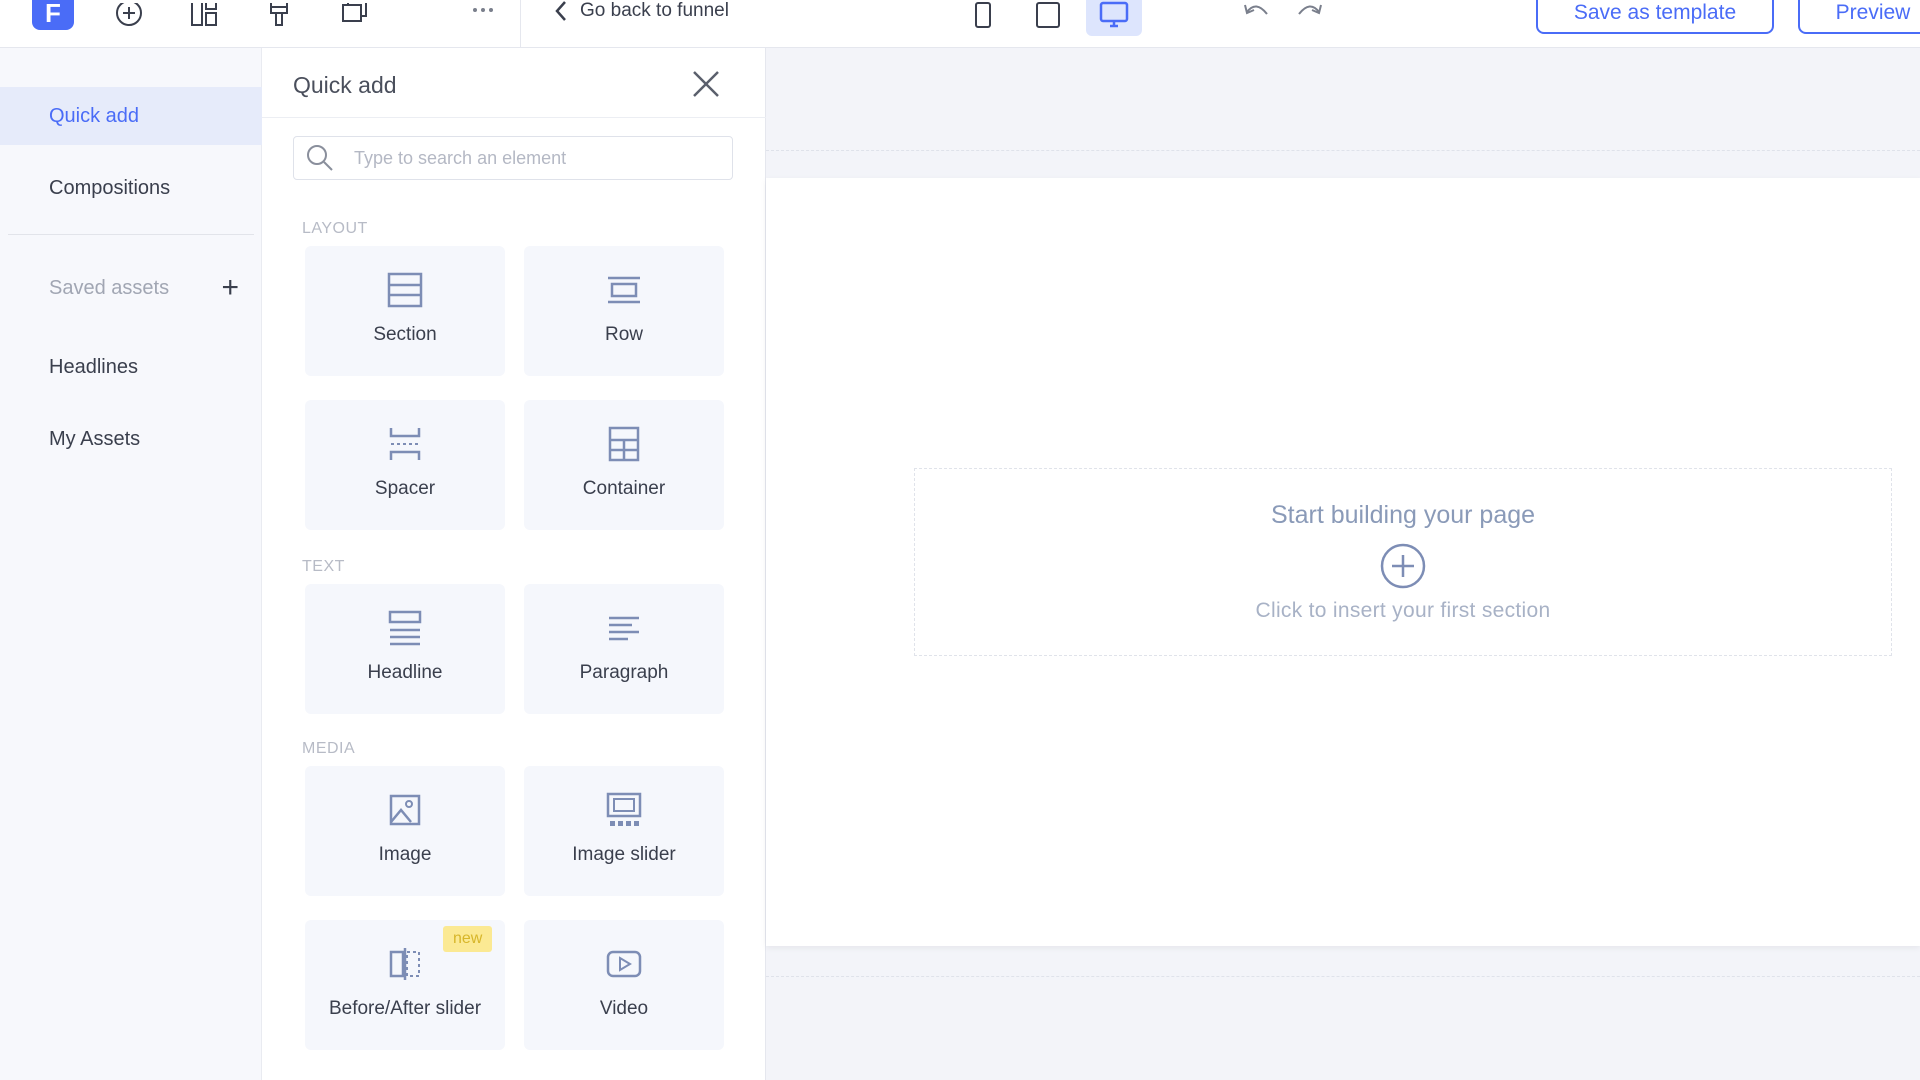 This screenshot has width=1920, height=1080. What do you see at coordinates (131, 116) in the screenshot?
I see `nav-item-quick-add: Quick add` at bounding box center [131, 116].